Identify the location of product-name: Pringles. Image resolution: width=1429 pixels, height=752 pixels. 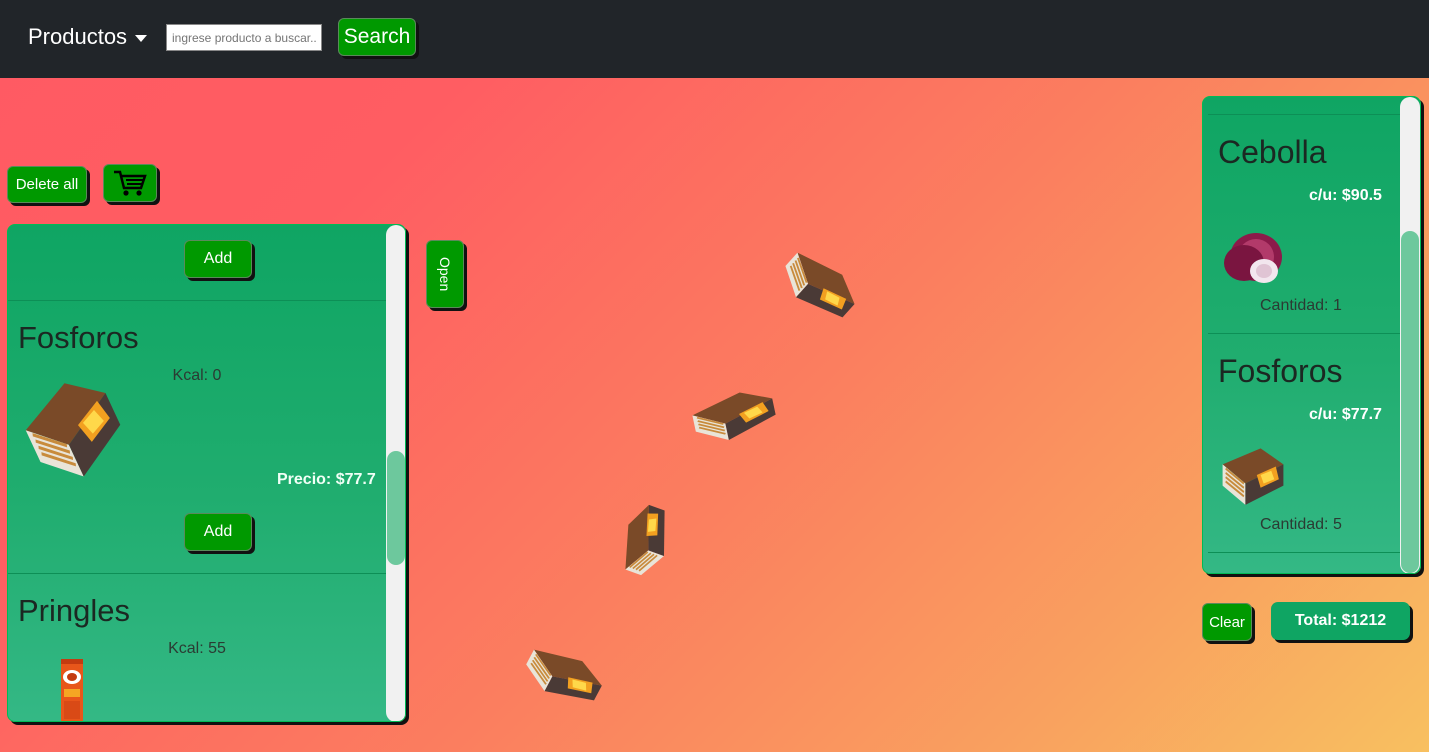
(74, 610).